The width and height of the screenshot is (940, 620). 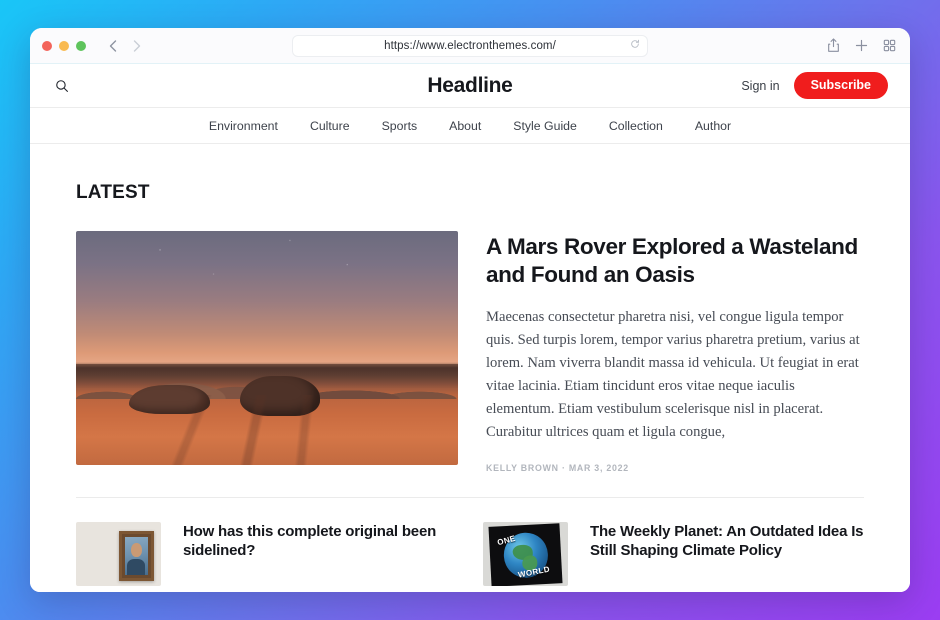 I want to click on minimize-window-button, so click(x=64, y=45).